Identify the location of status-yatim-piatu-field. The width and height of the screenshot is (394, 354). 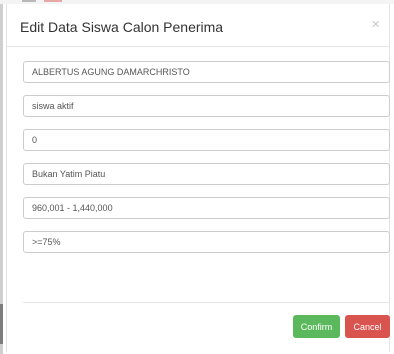
(206, 174).